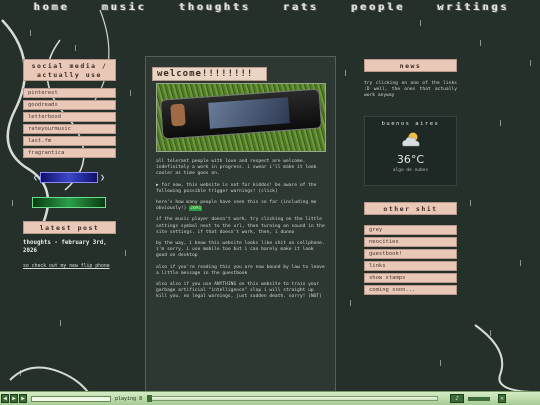  What do you see at coordinates (410, 241) in the screenshot?
I see `link-neocities: neocities` at bounding box center [410, 241].